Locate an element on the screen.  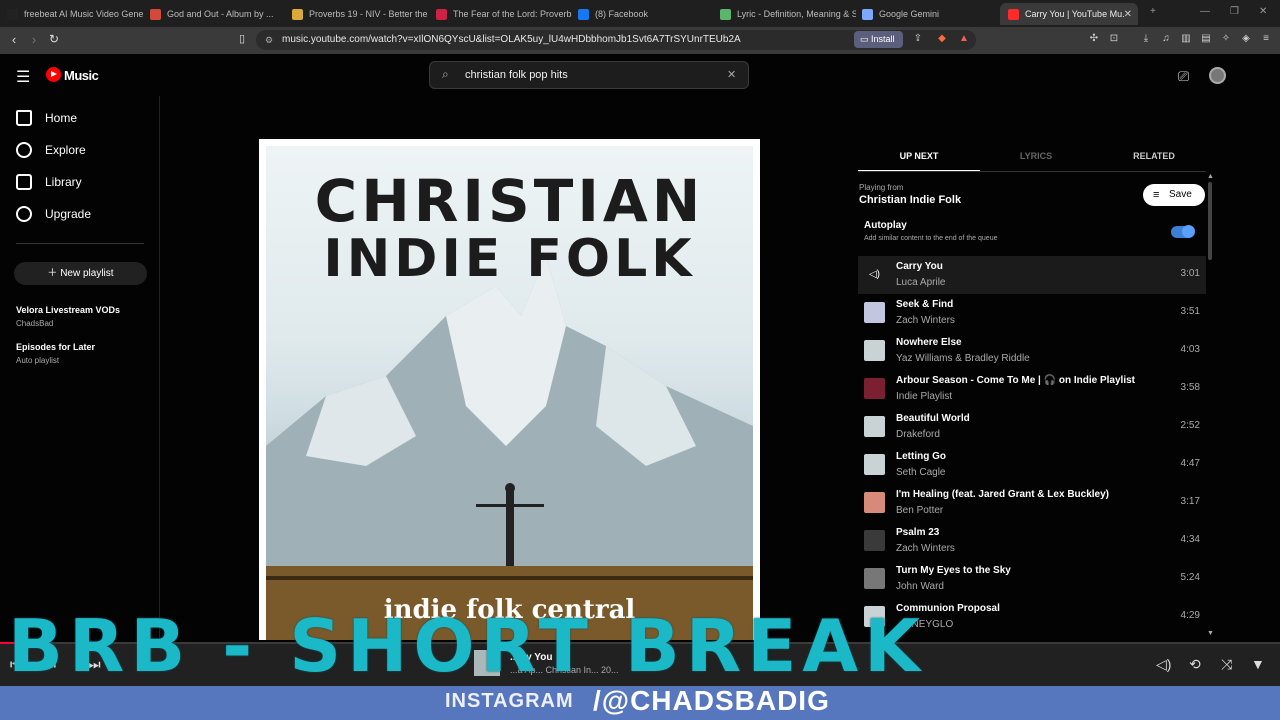
tab-lyrics: LYRICS is located at coordinates (1036, 156).